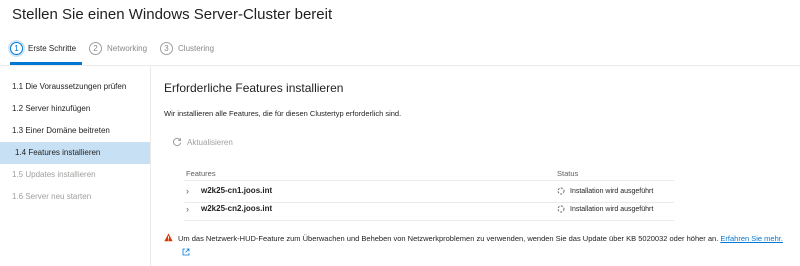 Image resolution: width=800 pixels, height=266 pixels. What do you see at coordinates (75, 153) in the screenshot?
I see `sidebar-item-features: 1.4 Features installieren` at bounding box center [75, 153].